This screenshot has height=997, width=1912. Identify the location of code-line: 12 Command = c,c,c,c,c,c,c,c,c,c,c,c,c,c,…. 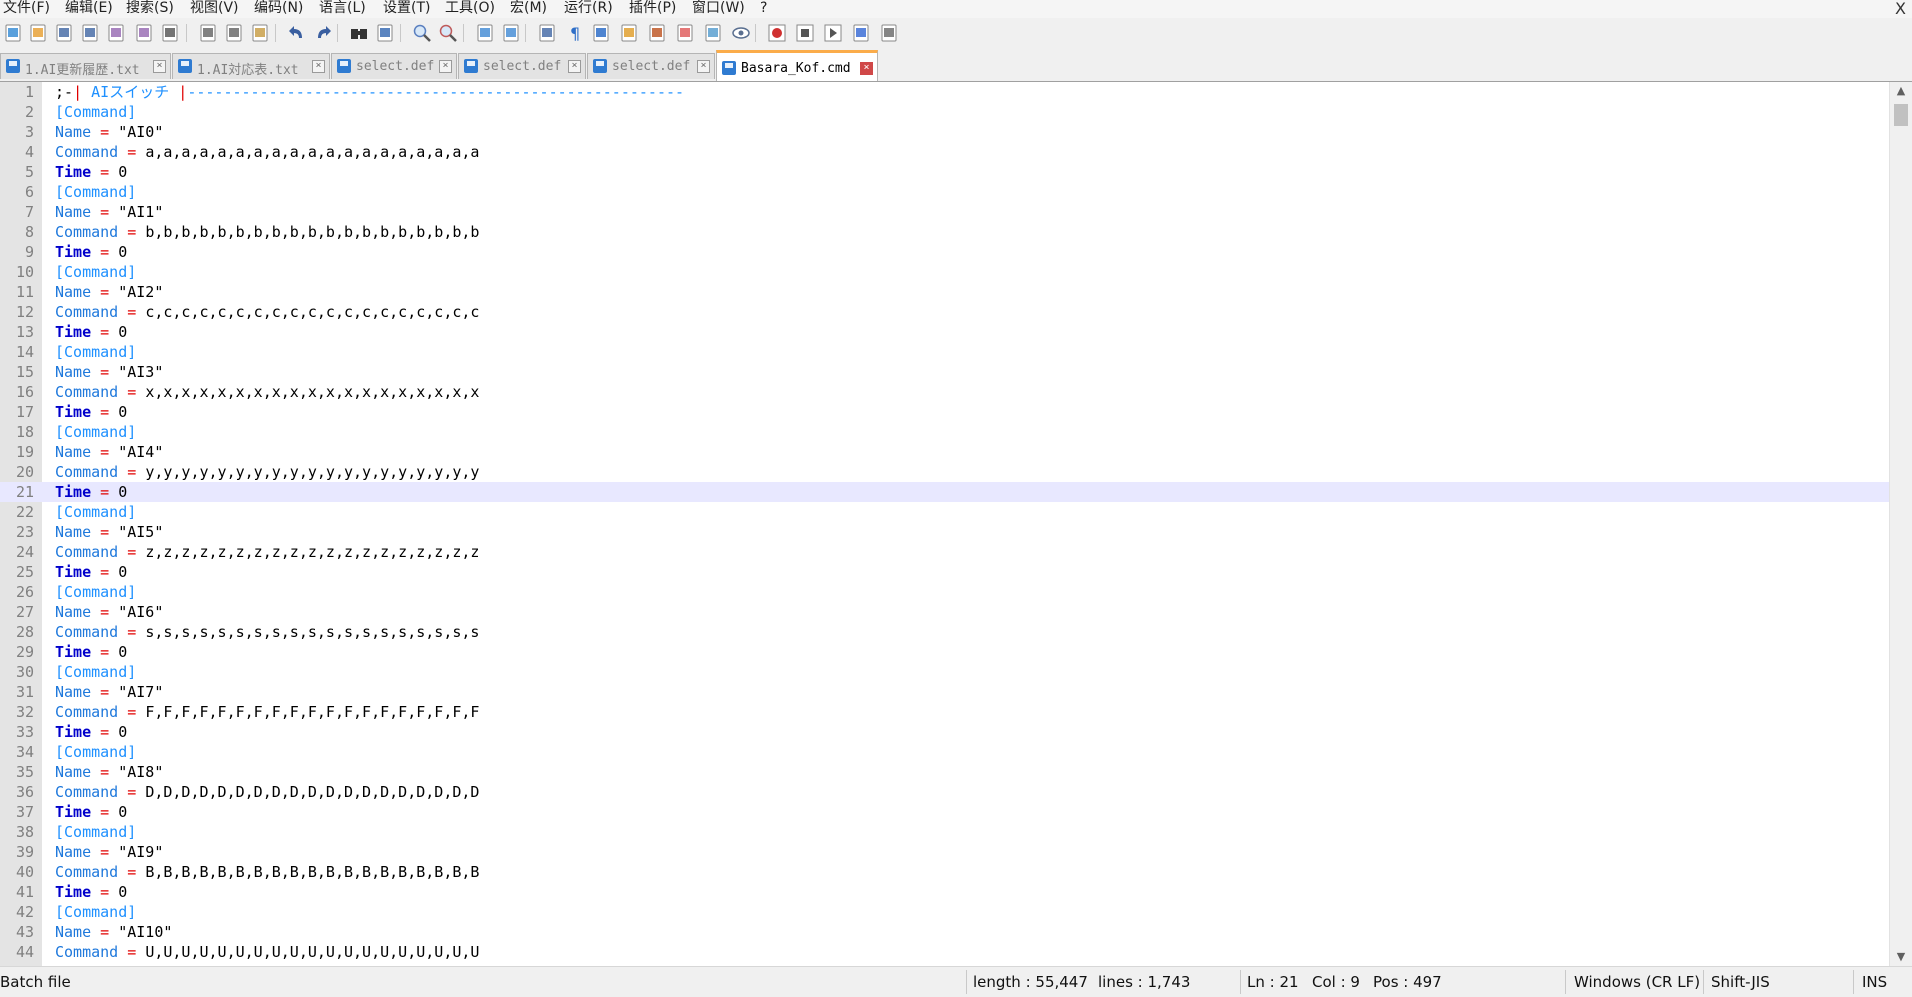
(945, 312).